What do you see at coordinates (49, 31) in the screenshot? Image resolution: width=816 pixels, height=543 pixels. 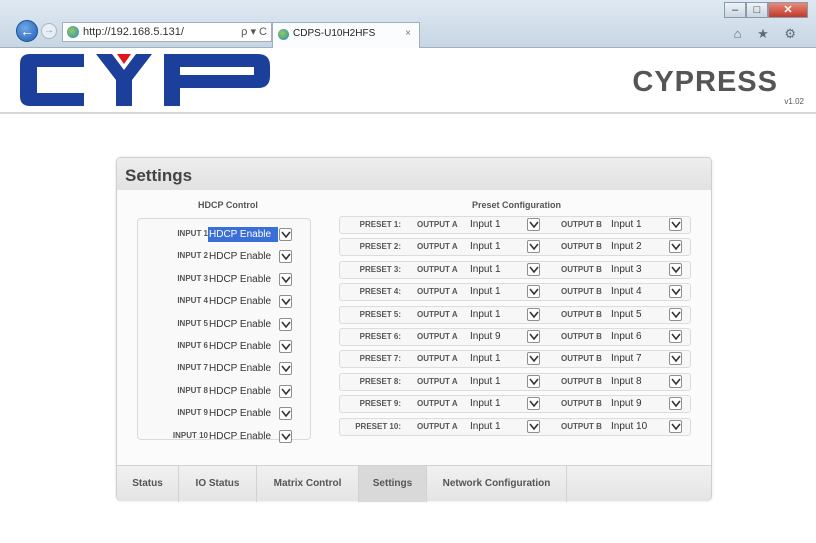 I see `forward-button: →` at bounding box center [49, 31].